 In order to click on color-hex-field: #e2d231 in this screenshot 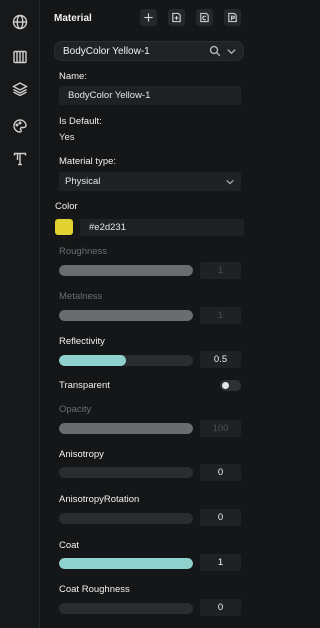, I will do `click(162, 227)`.